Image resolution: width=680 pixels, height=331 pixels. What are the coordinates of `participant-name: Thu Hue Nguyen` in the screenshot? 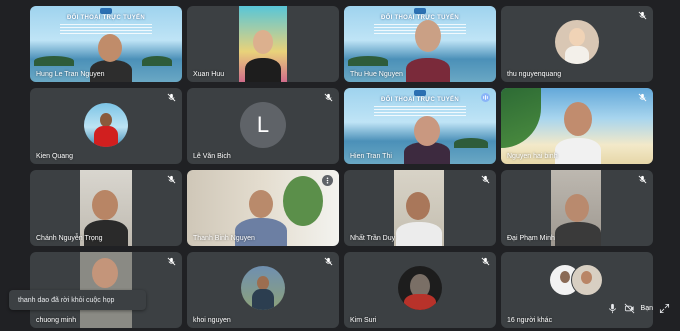 It's located at (376, 74).